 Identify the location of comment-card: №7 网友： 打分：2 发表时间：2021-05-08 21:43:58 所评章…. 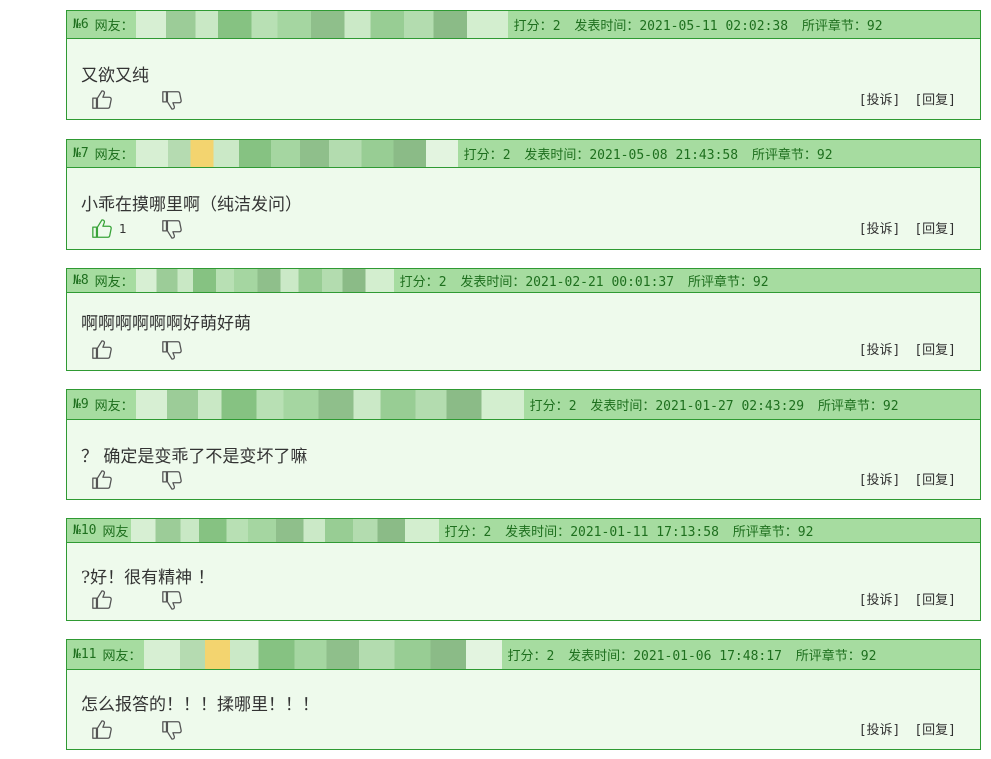
(523, 194).